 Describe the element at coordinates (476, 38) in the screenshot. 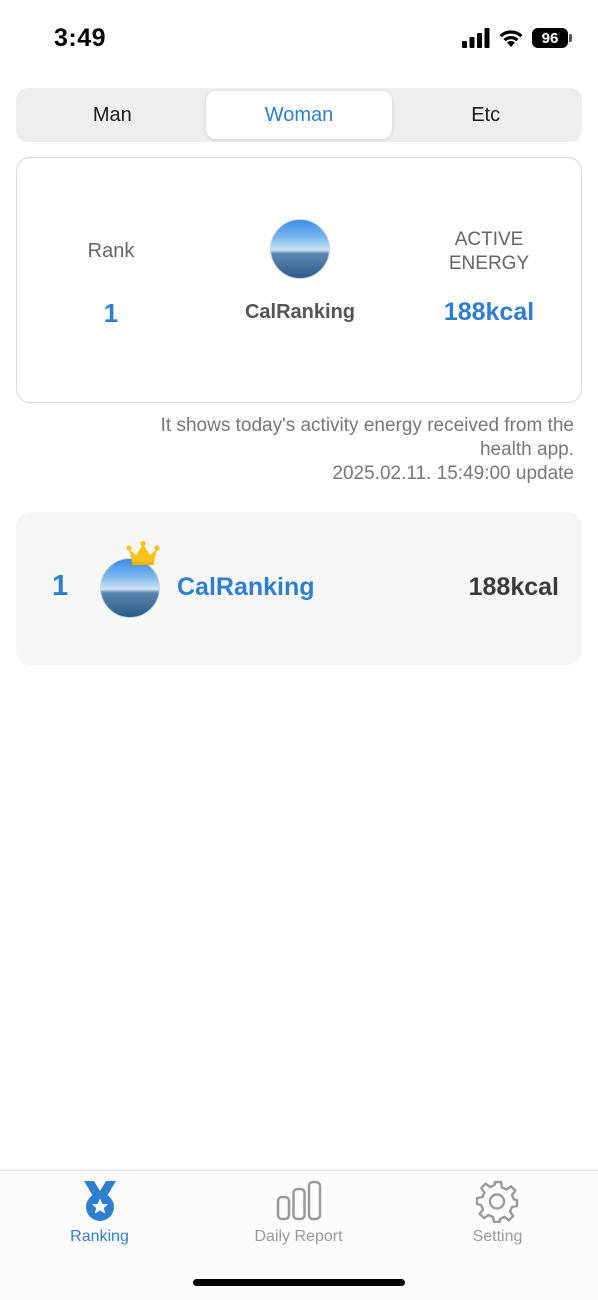

I see `cellular-signal-icon` at that location.